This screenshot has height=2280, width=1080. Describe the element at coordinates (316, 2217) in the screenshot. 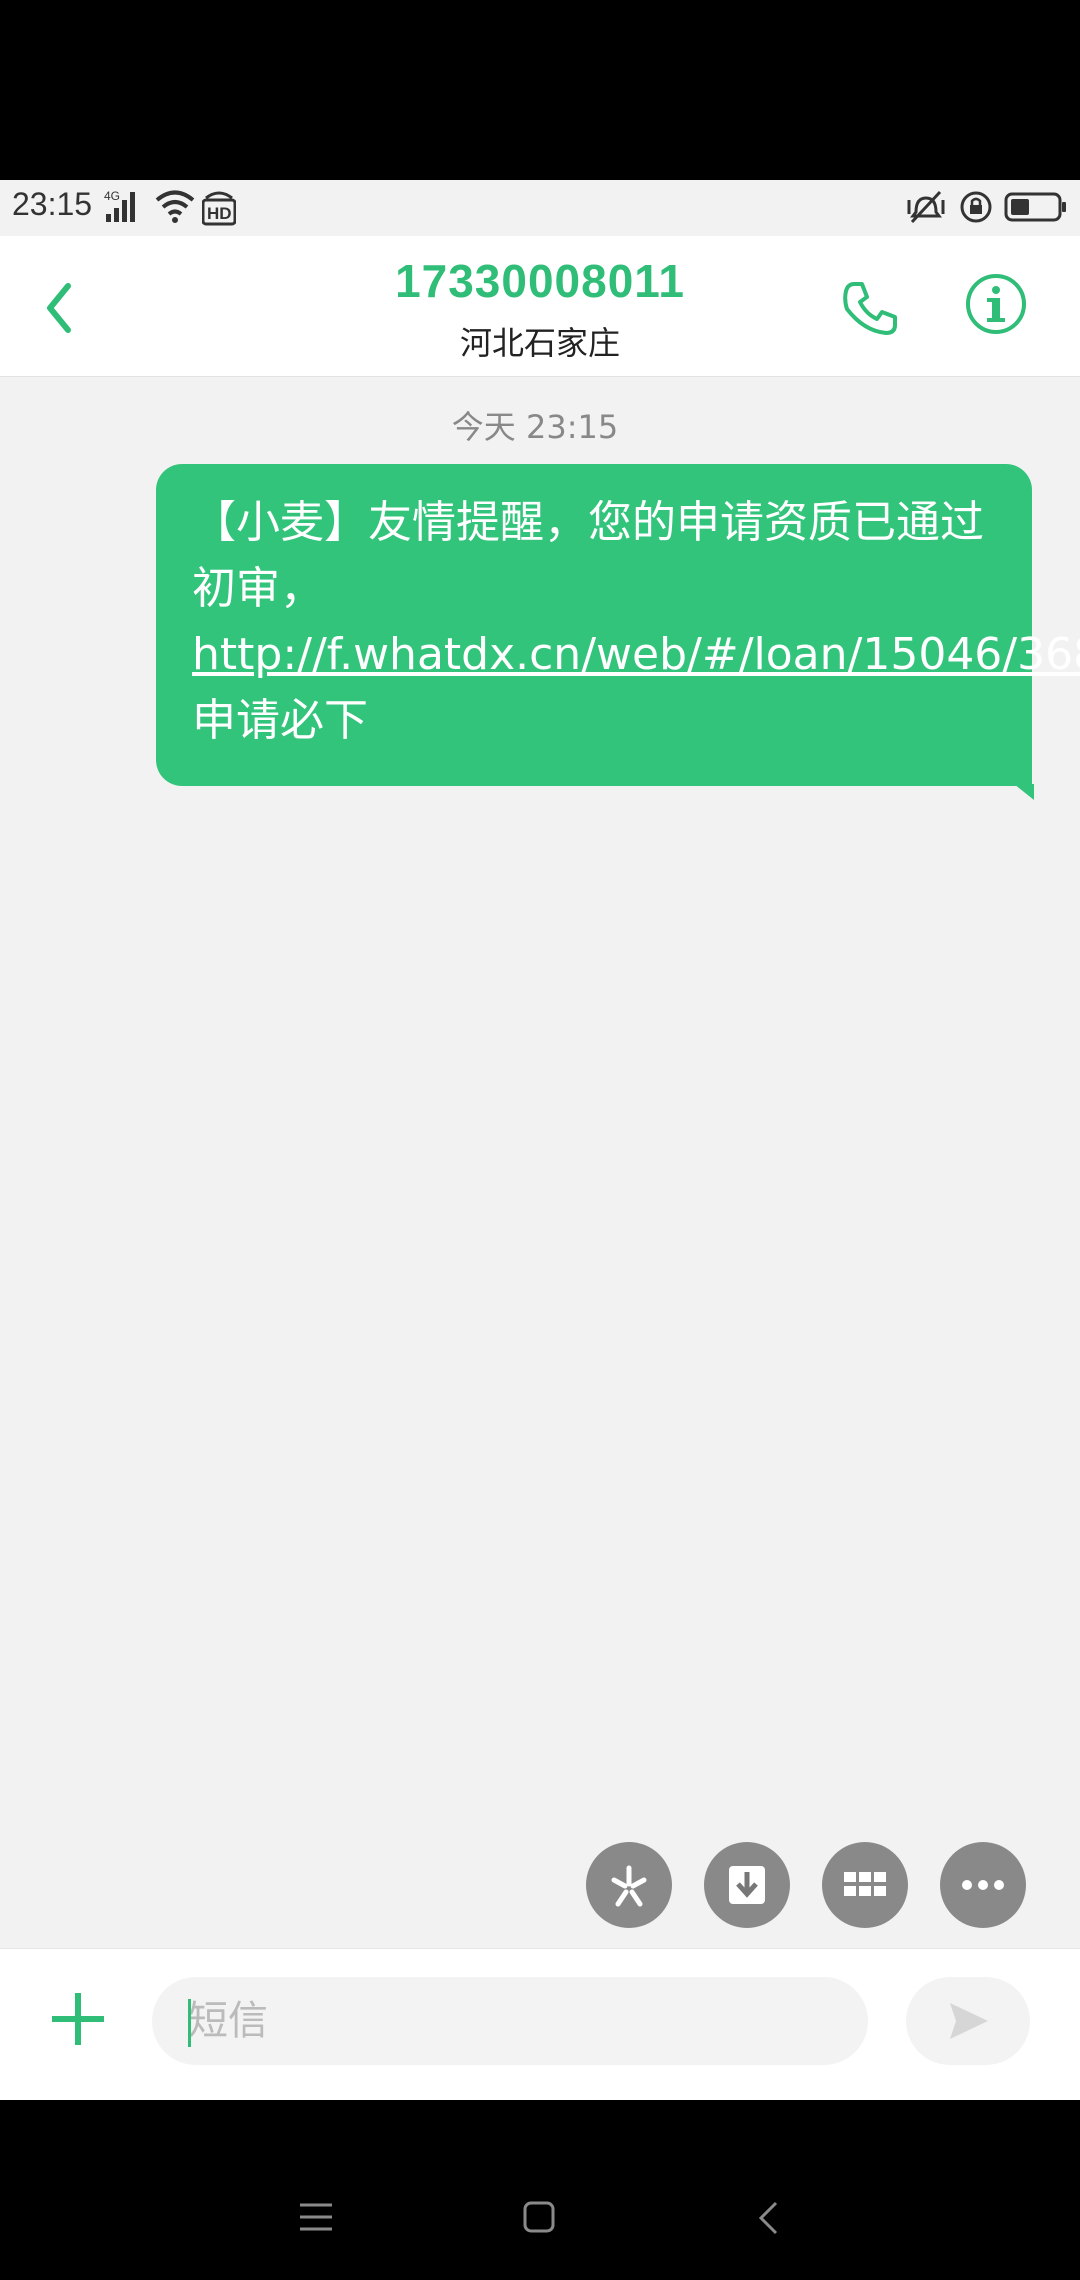

I see `menu-icon` at that location.